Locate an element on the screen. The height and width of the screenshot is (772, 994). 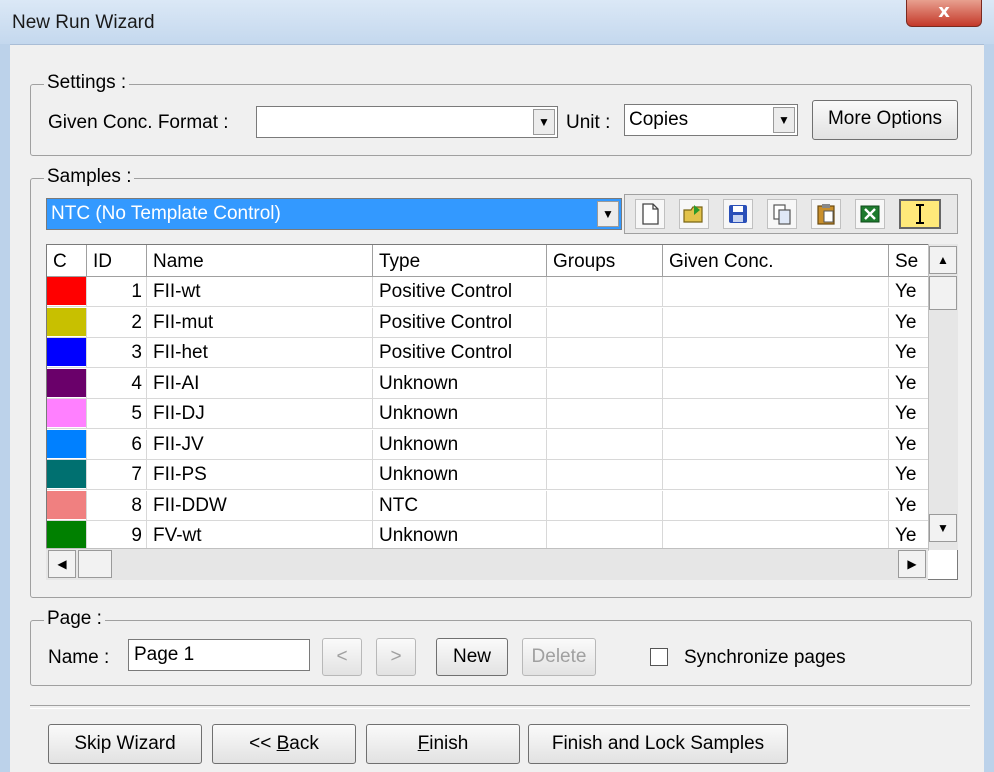
cell-name: FII-mut is located at coordinates (260, 322).